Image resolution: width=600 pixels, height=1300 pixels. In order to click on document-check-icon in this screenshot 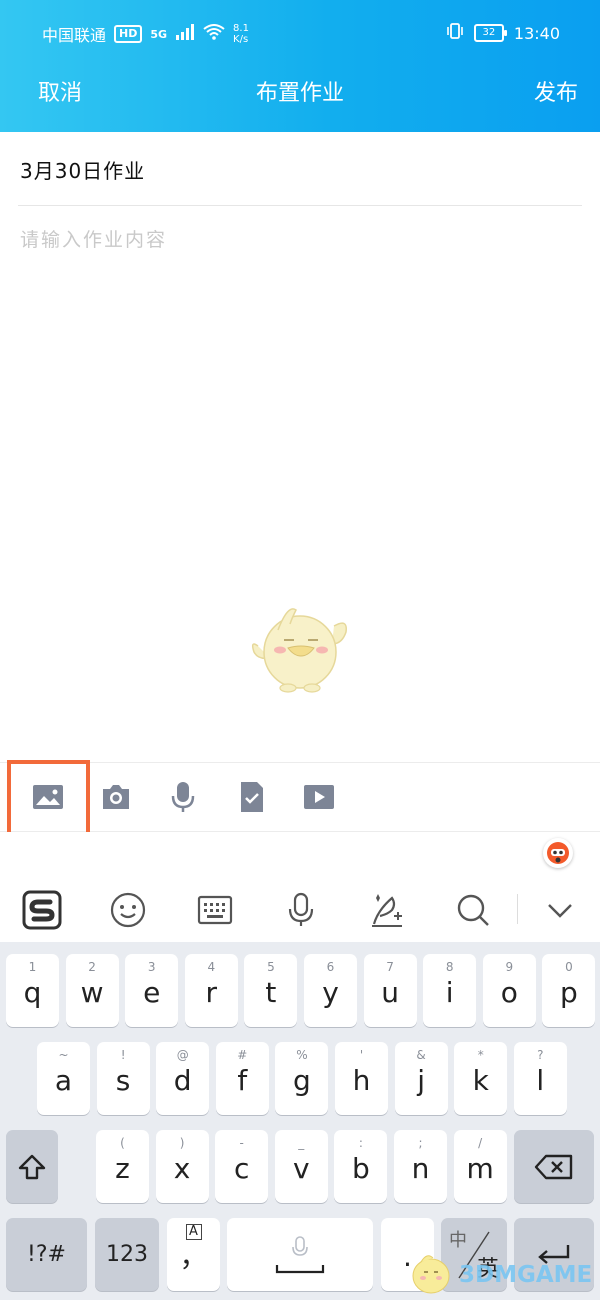, I will do `click(252, 797)`.